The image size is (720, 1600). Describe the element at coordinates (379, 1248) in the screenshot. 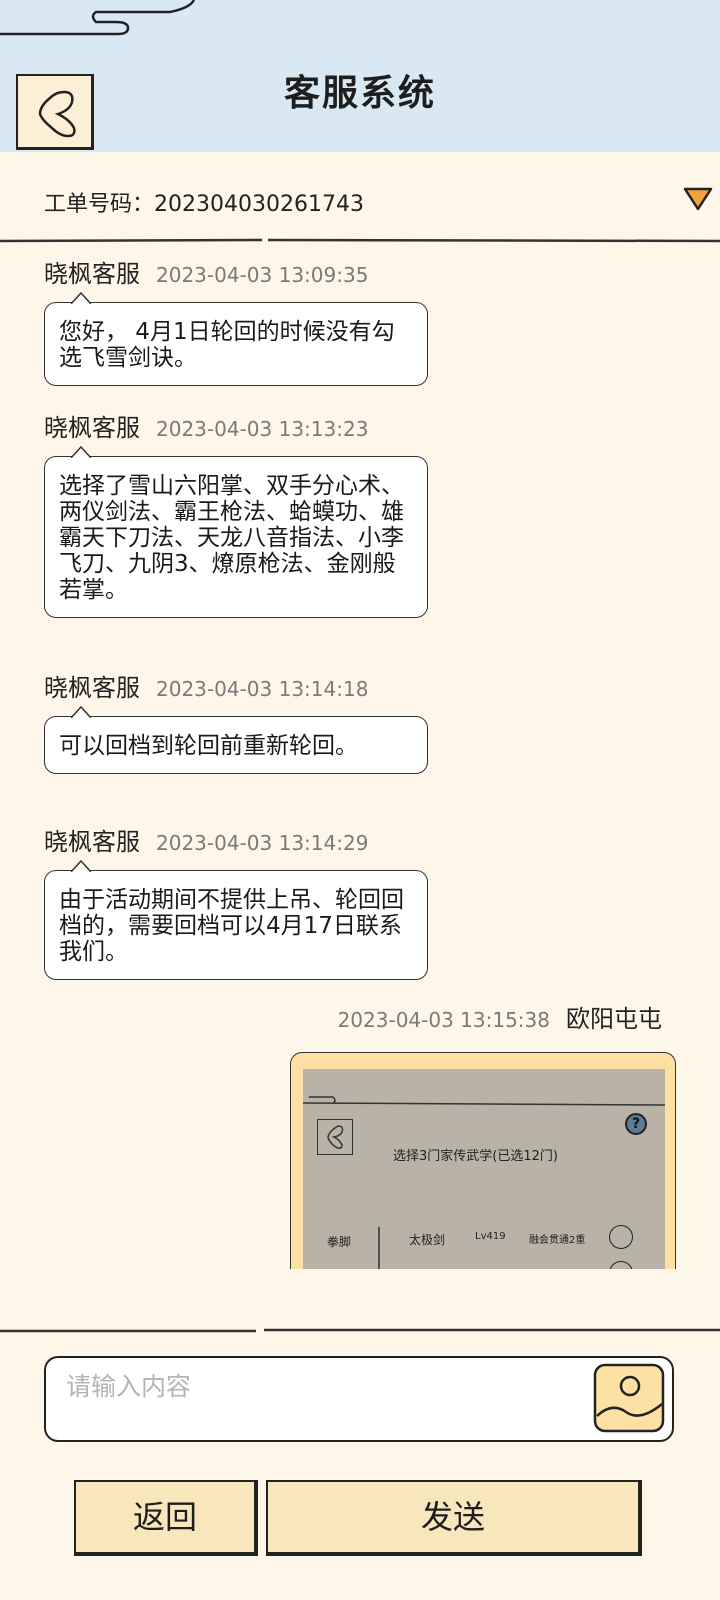

I see `screenshot-separator` at that location.